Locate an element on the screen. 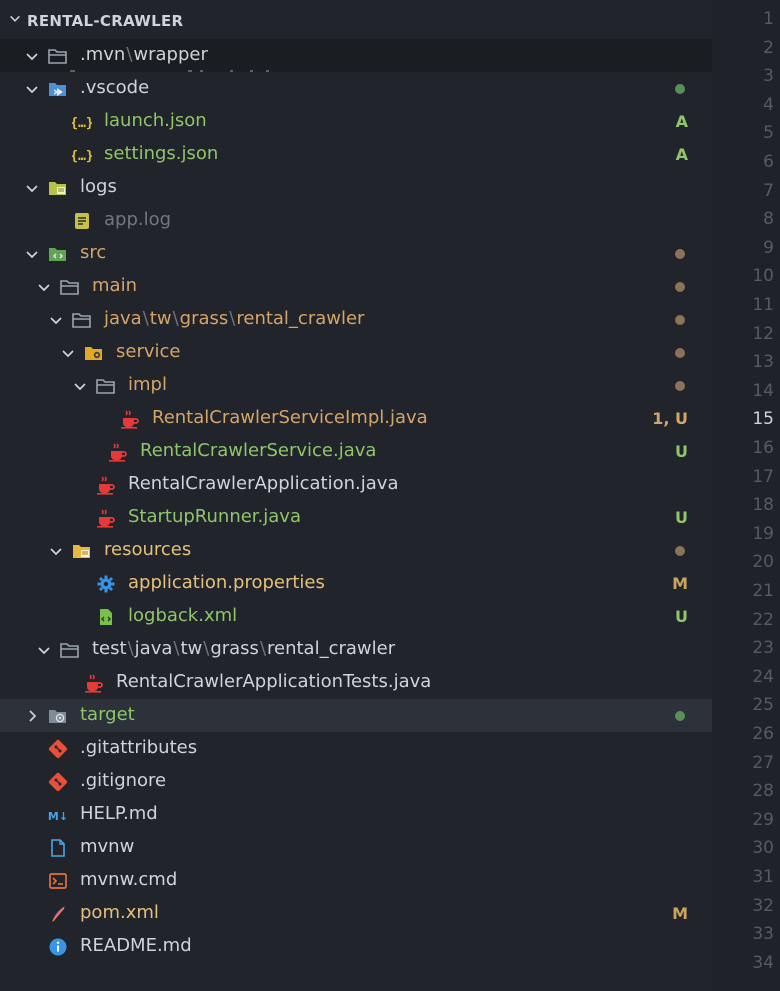  path-segment: .vscode is located at coordinates (115, 87).